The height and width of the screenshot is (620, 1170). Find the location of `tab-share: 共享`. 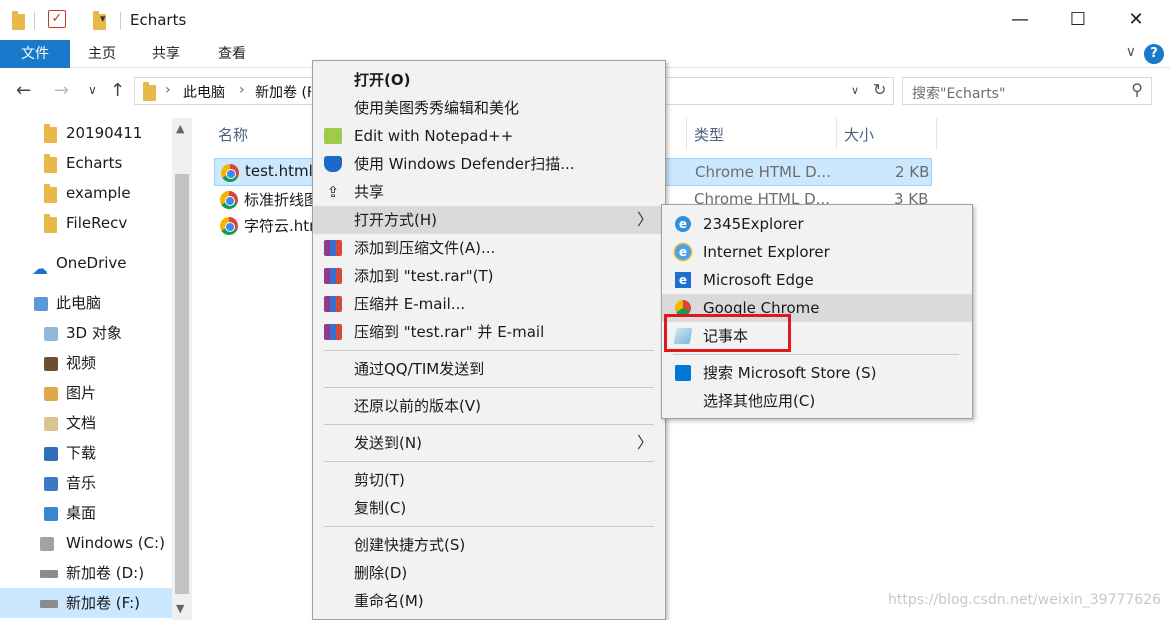

tab-share: 共享 is located at coordinates (166, 54).